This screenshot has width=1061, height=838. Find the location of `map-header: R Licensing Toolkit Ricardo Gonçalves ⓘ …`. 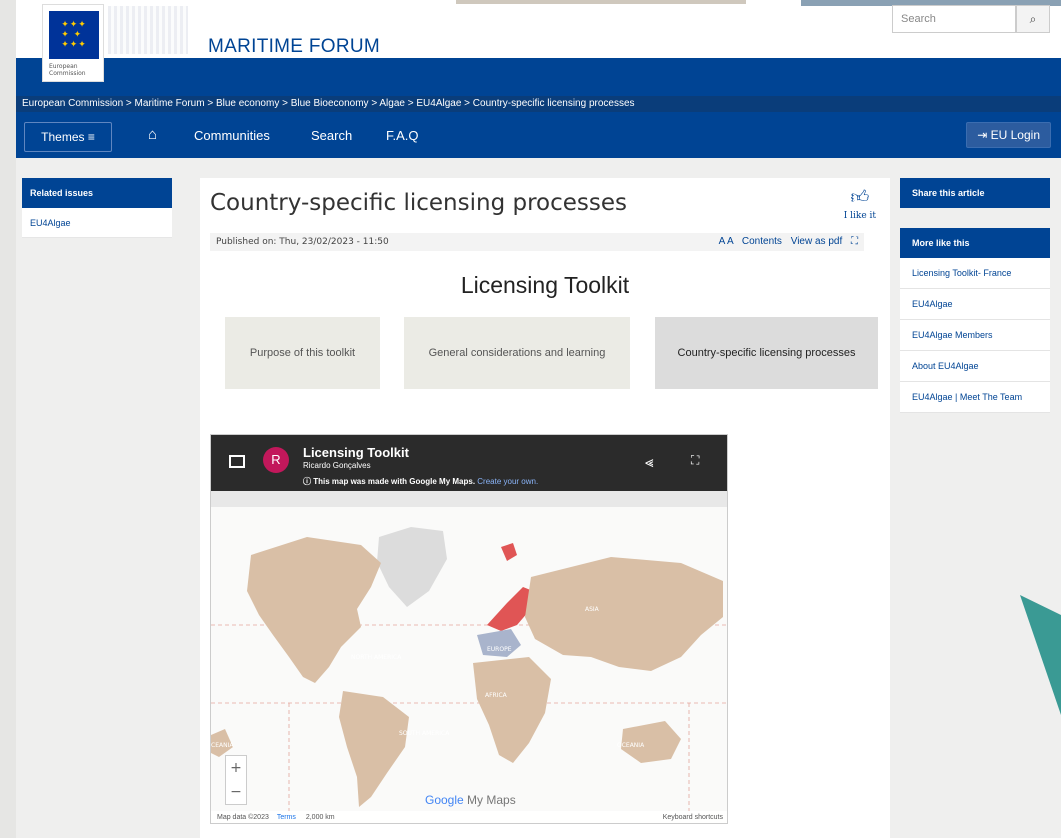

map-header: R Licensing Toolkit Ricardo Gonçalves ⓘ … is located at coordinates (469, 463).